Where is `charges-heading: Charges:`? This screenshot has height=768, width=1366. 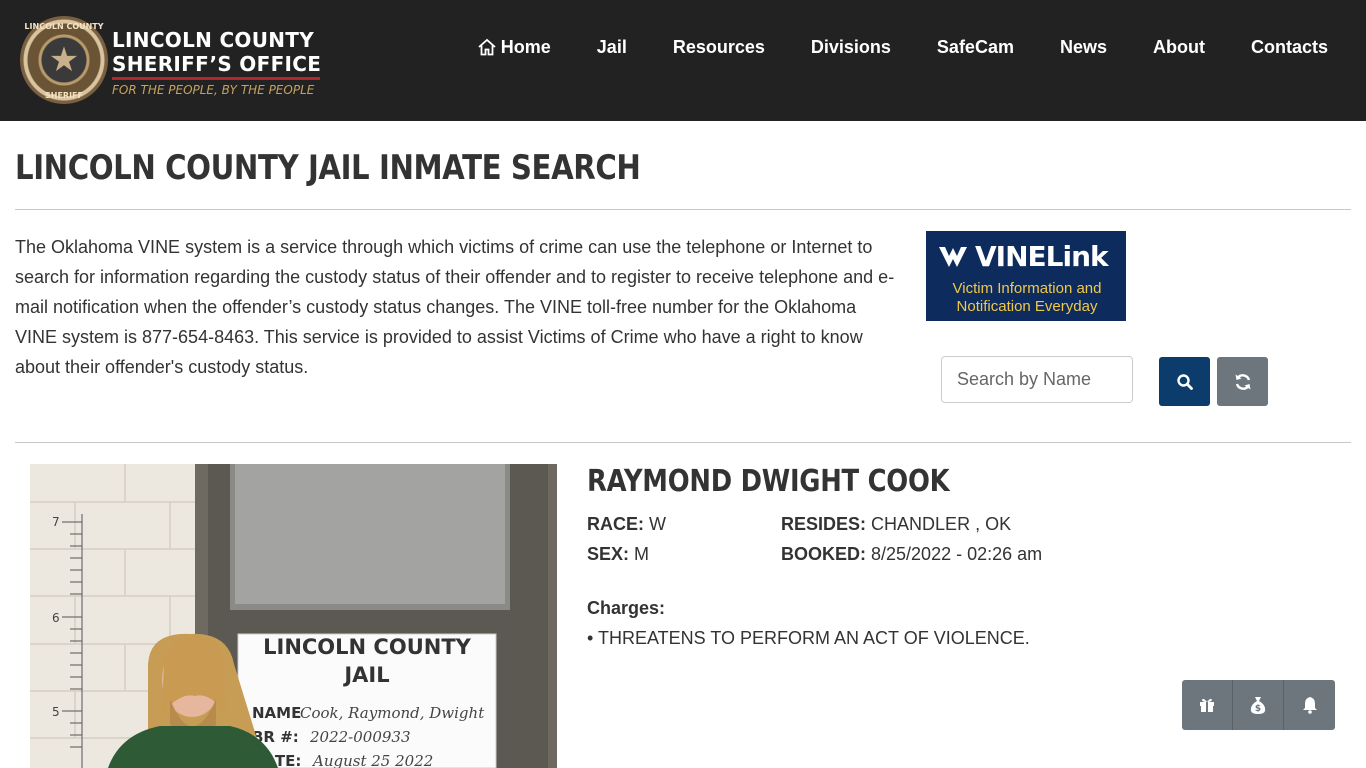
charges-heading: Charges: is located at coordinates (626, 608).